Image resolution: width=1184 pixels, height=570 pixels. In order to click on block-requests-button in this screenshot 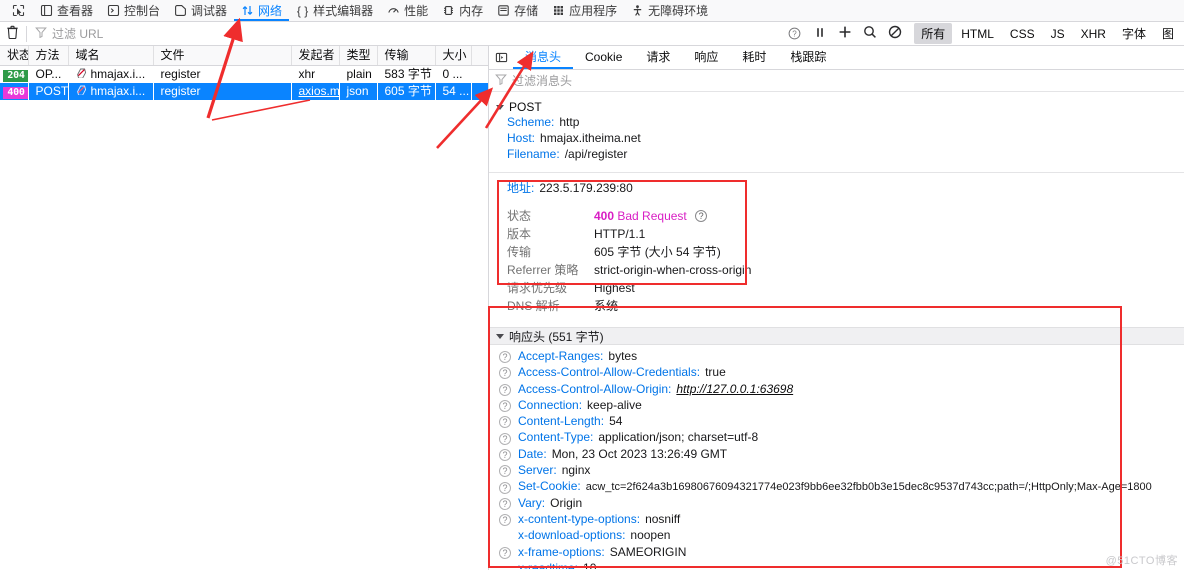, I will do `click(894, 33)`.